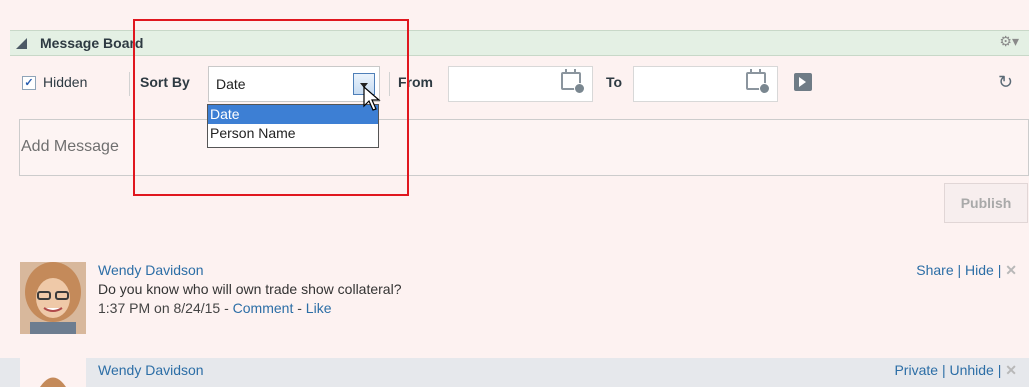  What do you see at coordinates (971, 370) in the screenshot?
I see `unhide-link: Unhide` at bounding box center [971, 370].